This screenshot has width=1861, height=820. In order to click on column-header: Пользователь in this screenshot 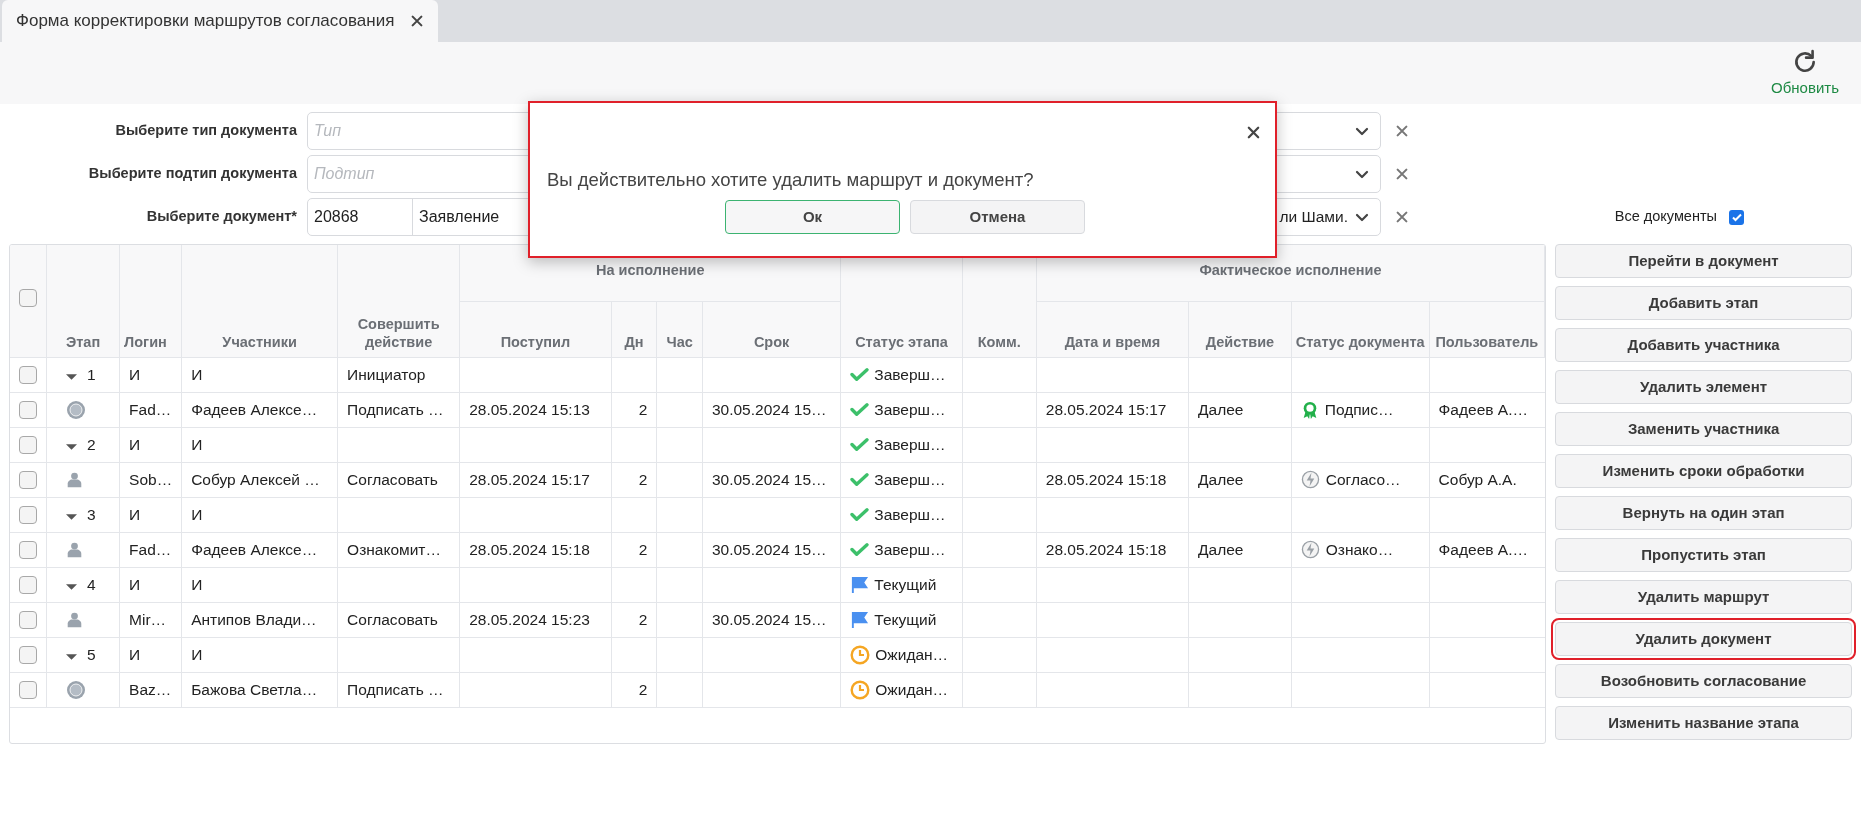, I will do `click(1487, 329)`.